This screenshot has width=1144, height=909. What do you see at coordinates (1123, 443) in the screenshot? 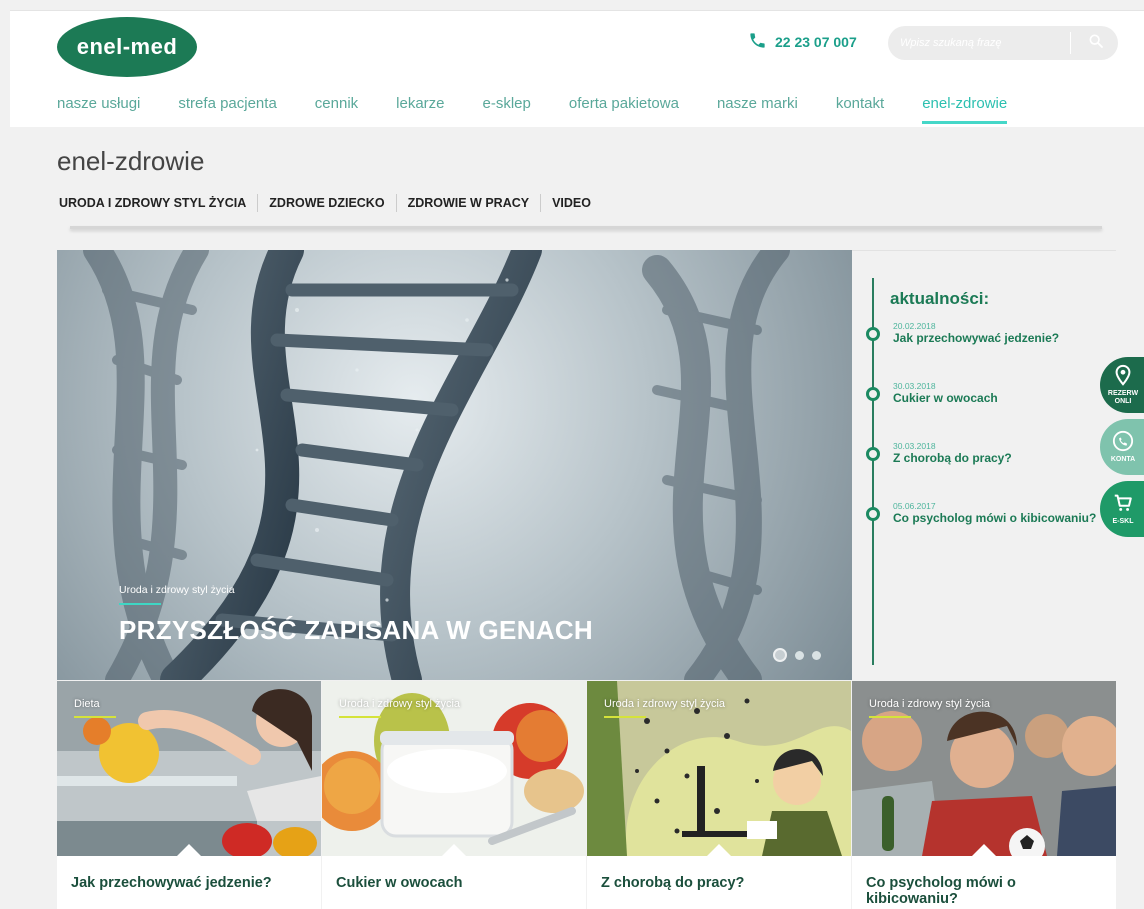
I see `phone-circle-icon` at bounding box center [1123, 443].